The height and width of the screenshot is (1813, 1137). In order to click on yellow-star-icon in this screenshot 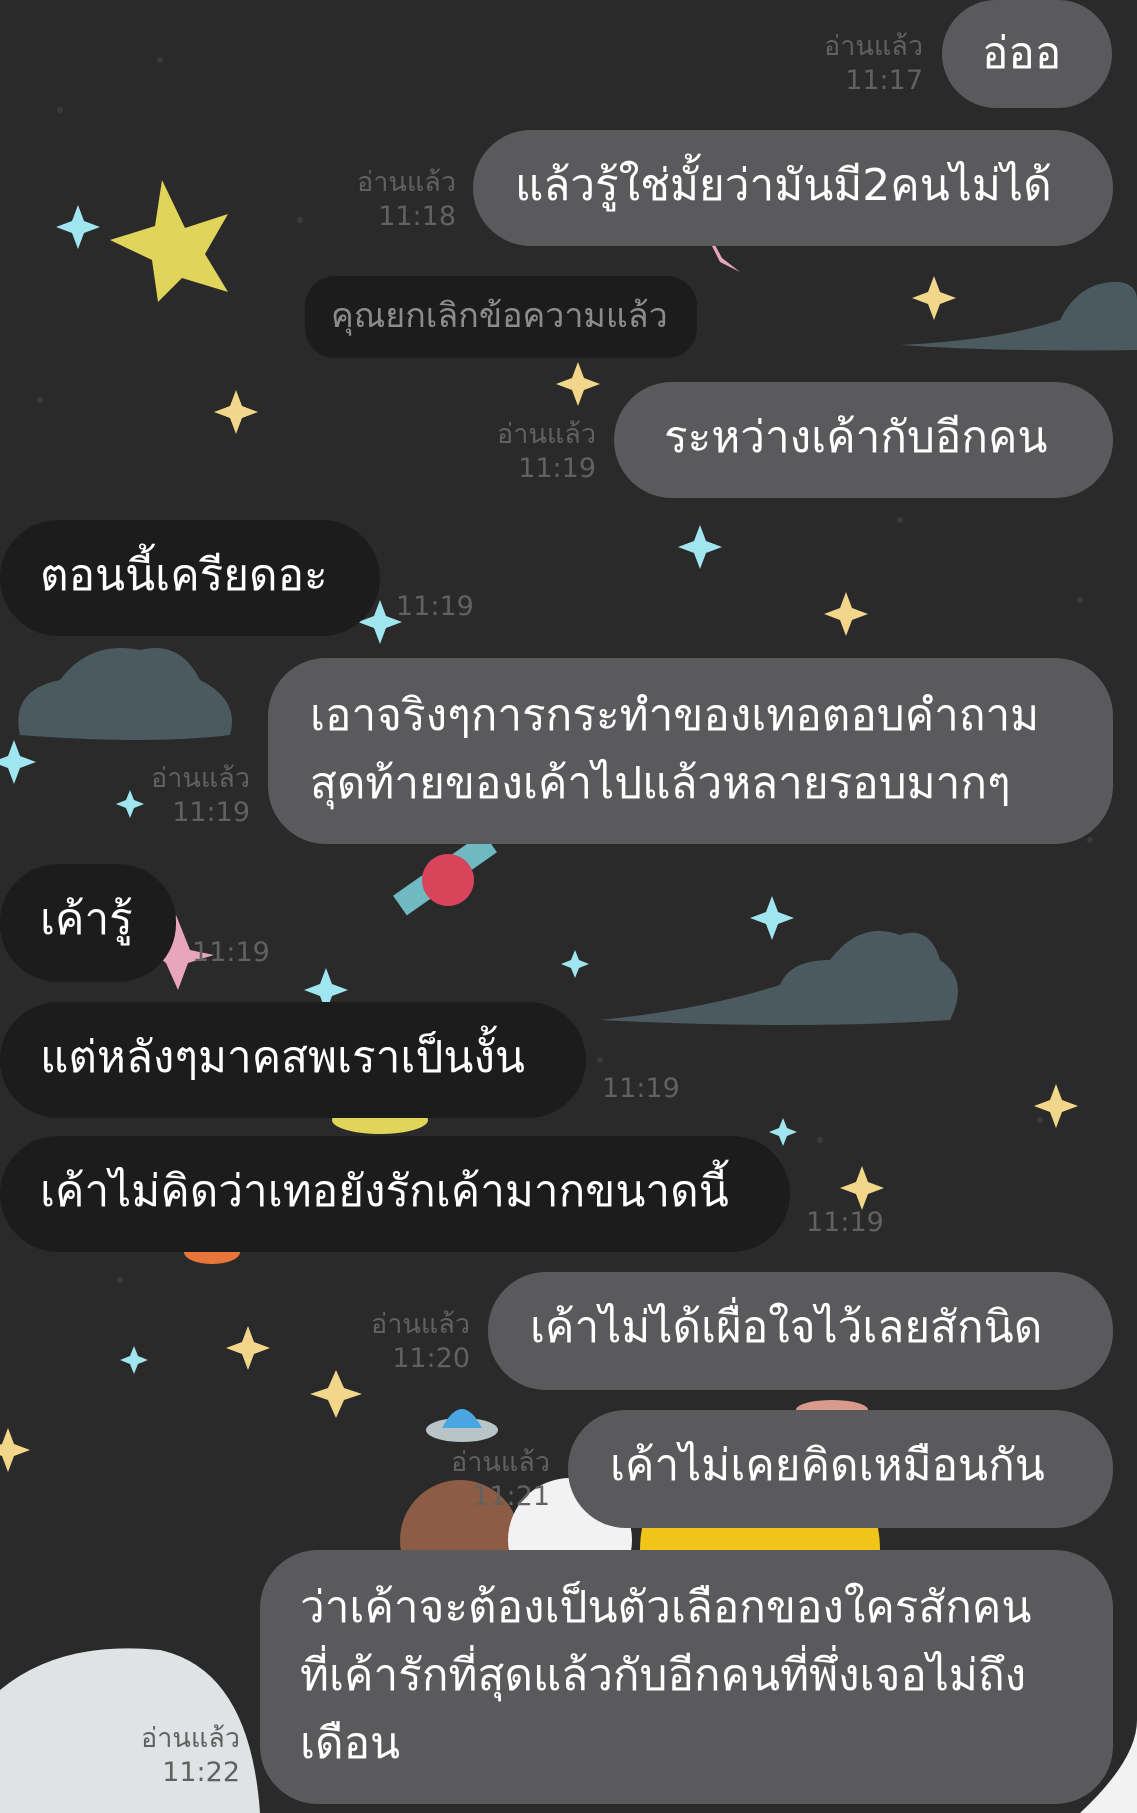, I will do `click(169, 241)`.